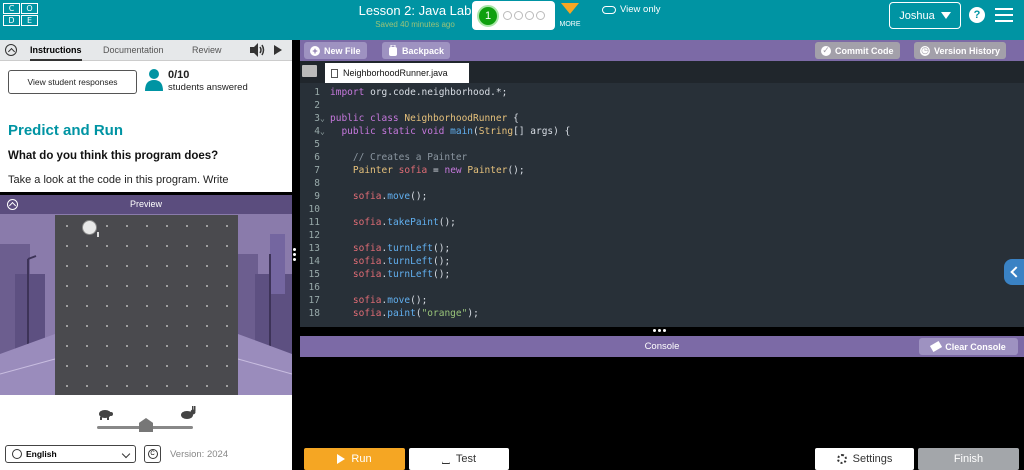 This screenshot has height=470, width=1024. What do you see at coordinates (570, 15) in the screenshot?
I see `more-button: MORE` at bounding box center [570, 15].